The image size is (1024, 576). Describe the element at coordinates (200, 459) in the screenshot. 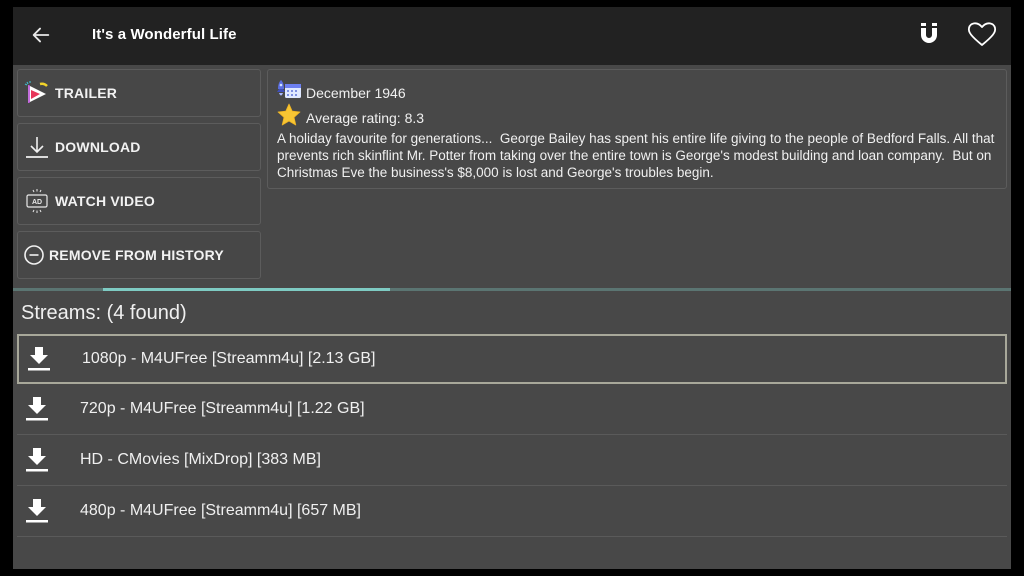

I see `stream-label: HD - CMovies [MixDrop] [383 MB]` at that location.